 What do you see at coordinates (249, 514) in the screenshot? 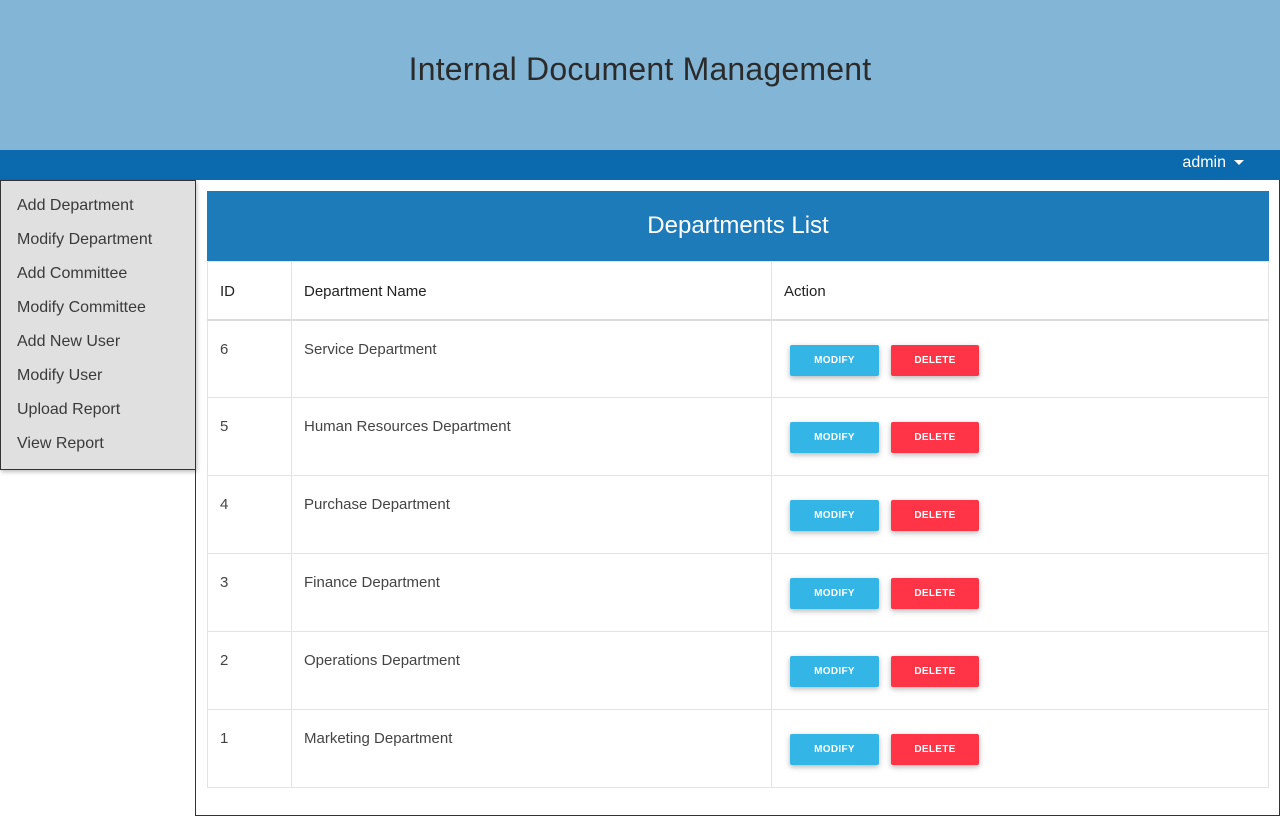
I see `department-id: 4` at bounding box center [249, 514].